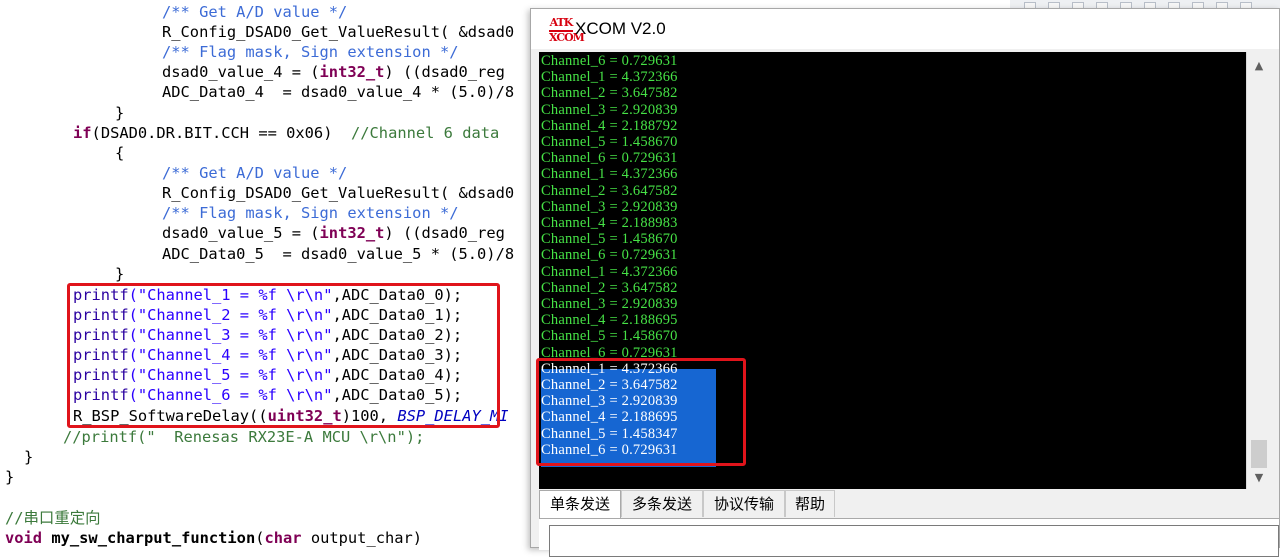 This screenshot has width=1280, height=557. I want to click on code-line: //printf(" Renesas RX23E-A MCU \r\n");, so click(243, 437).